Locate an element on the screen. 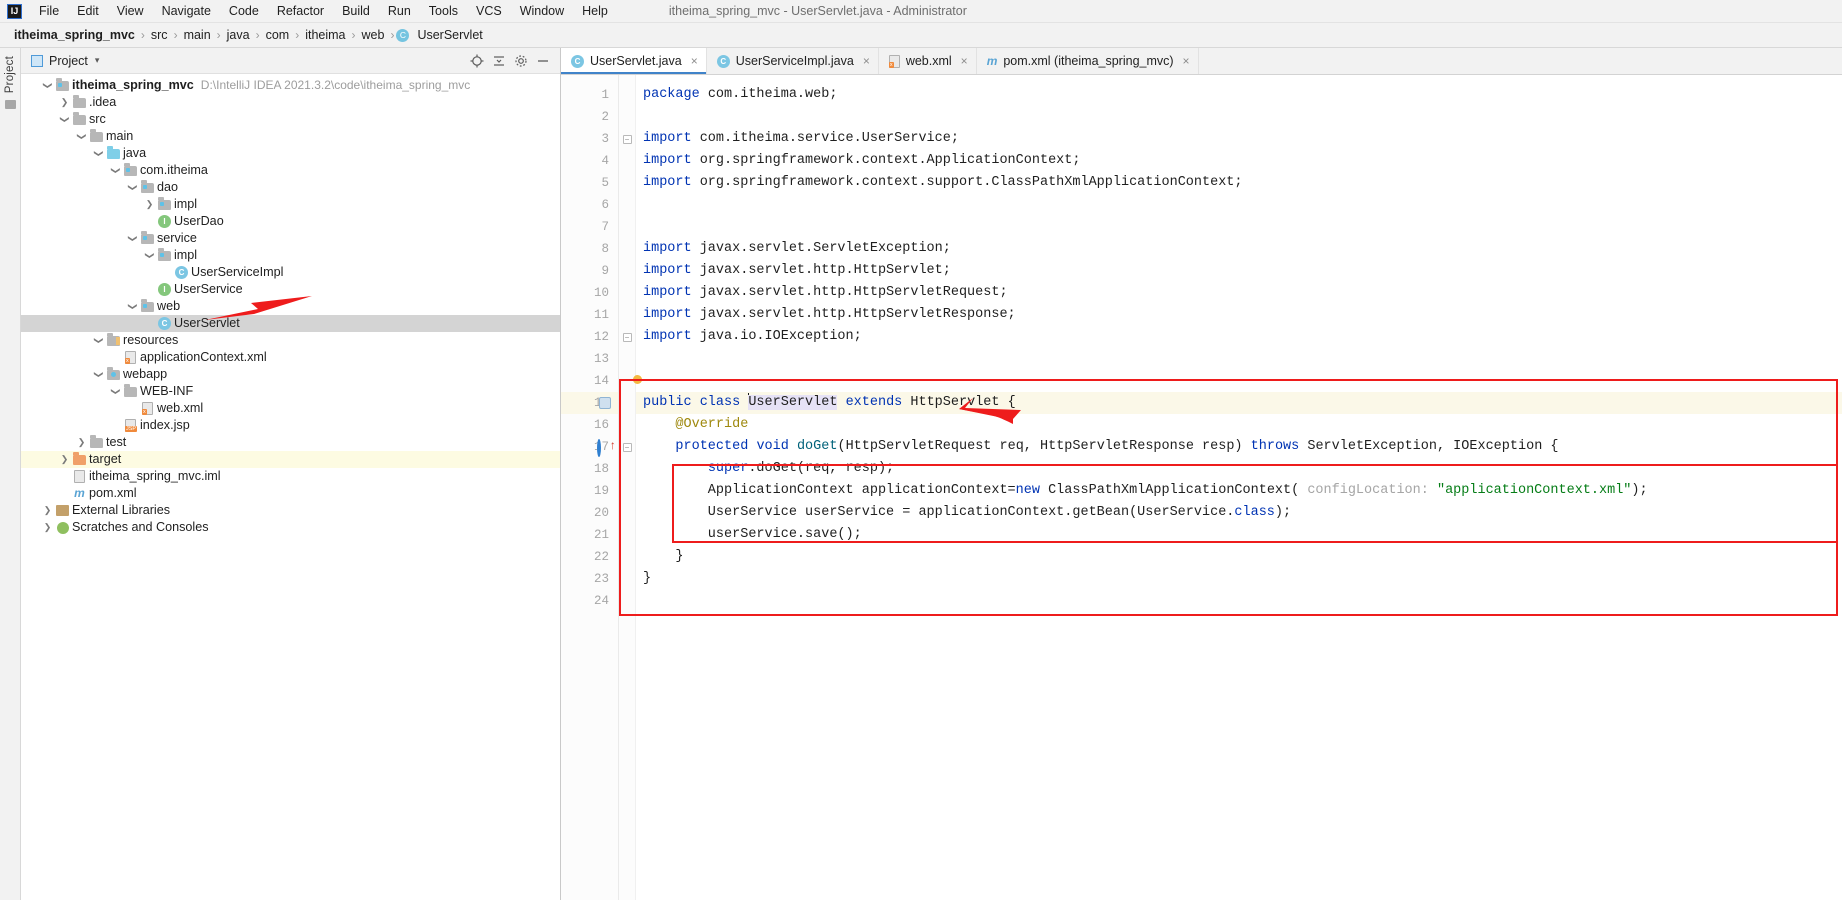 The image size is (1842, 900). tree-row-main: ❯ main is located at coordinates (290, 136).